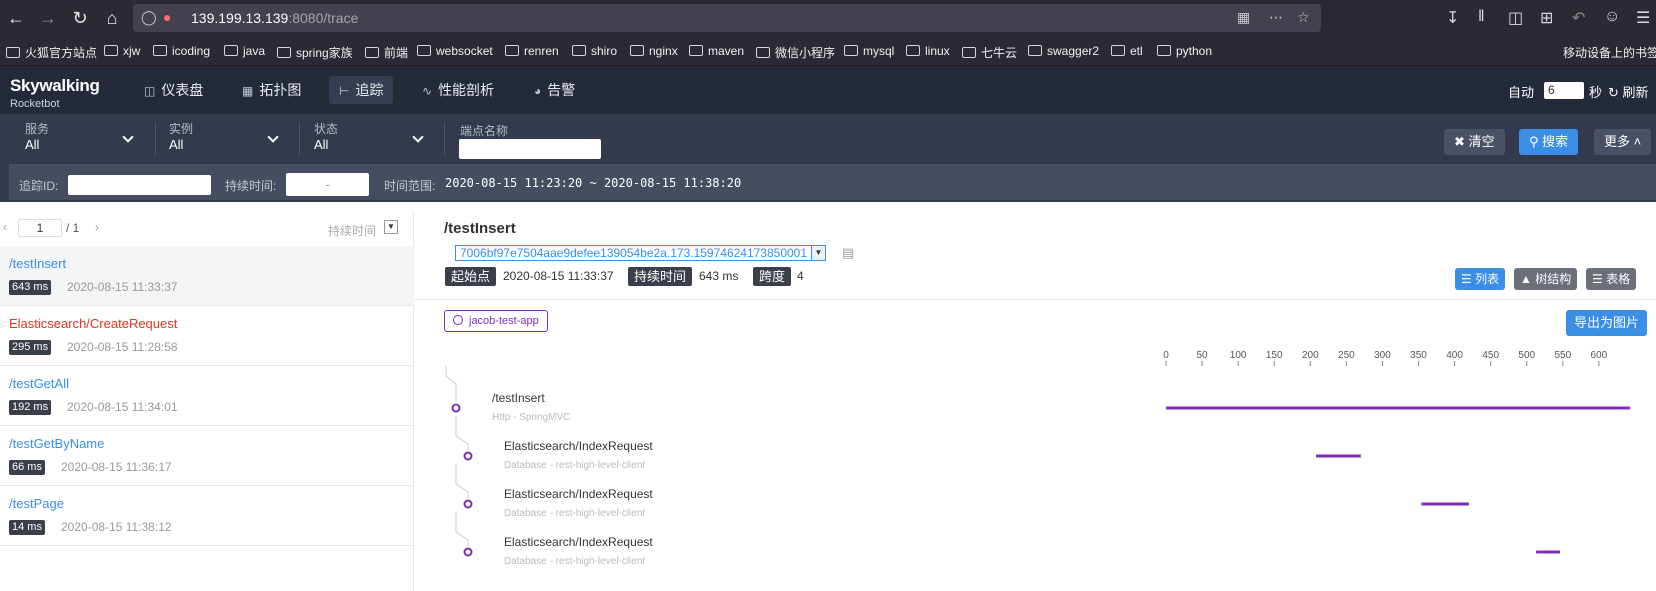  What do you see at coordinates (122, 407) in the screenshot?
I see `trace-time: 2020-08-15 11:34:01` at bounding box center [122, 407].